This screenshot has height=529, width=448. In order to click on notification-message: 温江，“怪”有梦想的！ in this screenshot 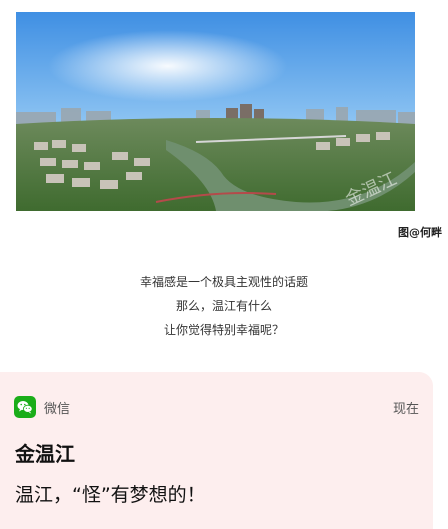, I will do `click(110, 495)`.